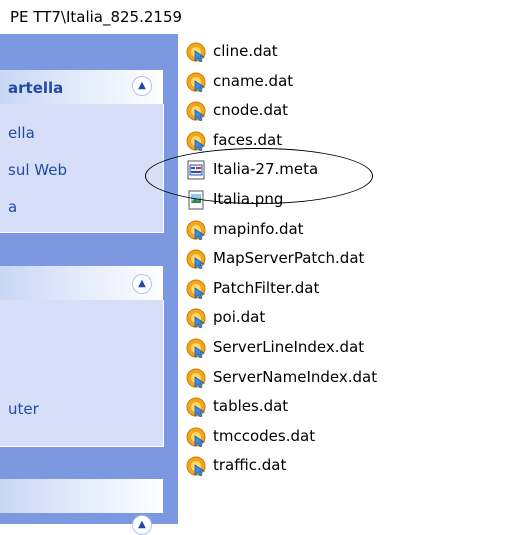 The image size is (507, 535). Describe the element at coordinates (336, 230) in the screenshot. I see `file-item: mapinfo.dat` at that location.